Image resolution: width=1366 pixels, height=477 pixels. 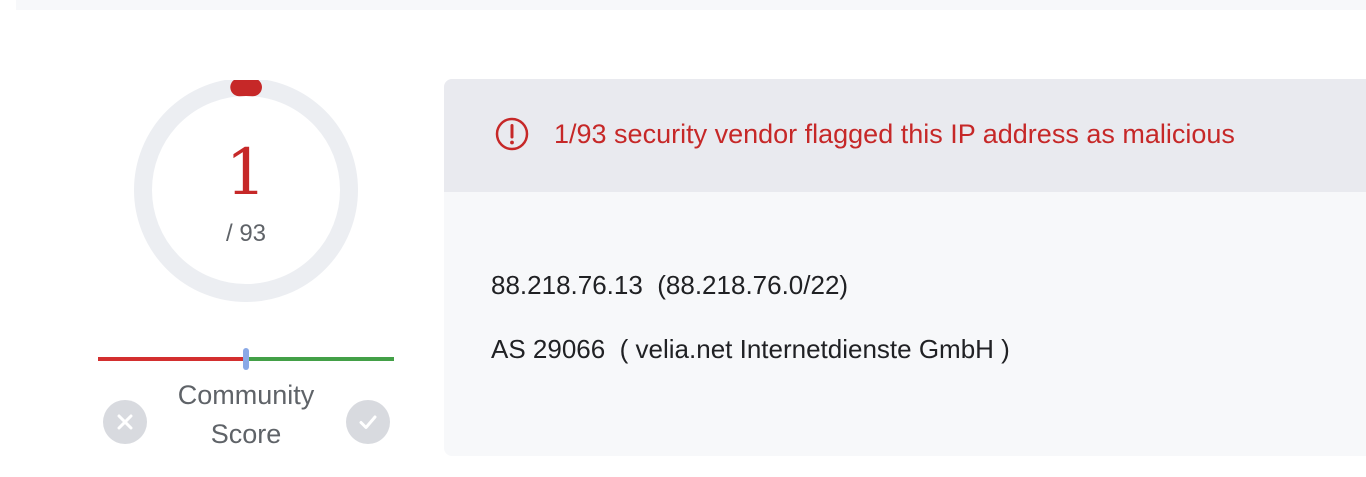 I want to click on community-negative-segment, so click(x=172, y=359).